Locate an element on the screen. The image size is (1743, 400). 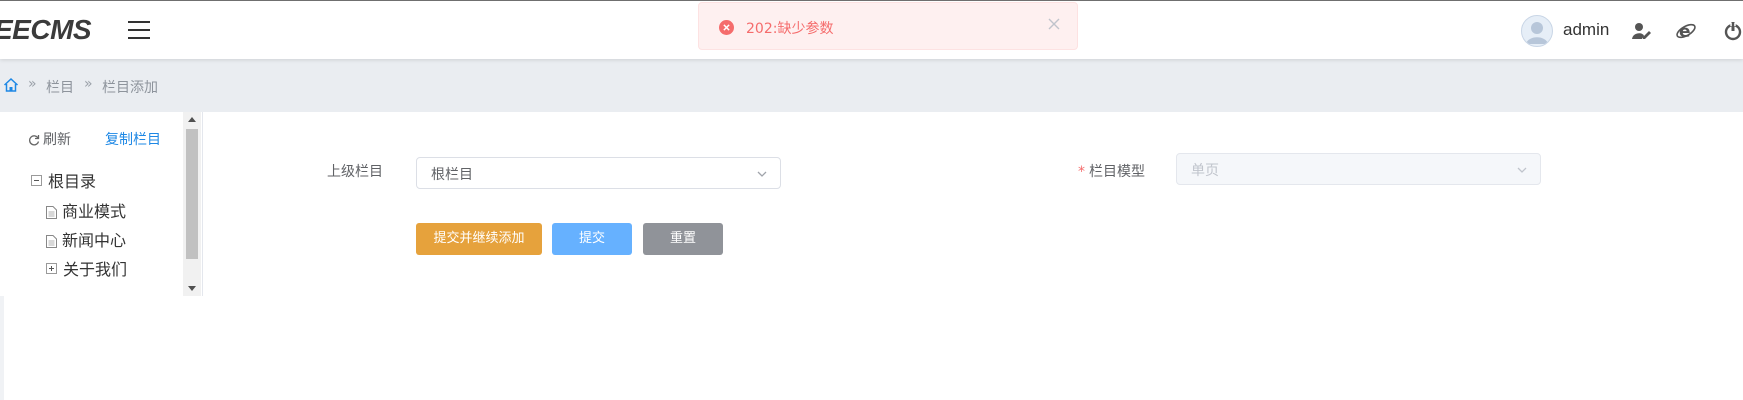
refresh-icon is located at coordinates (34, 140).